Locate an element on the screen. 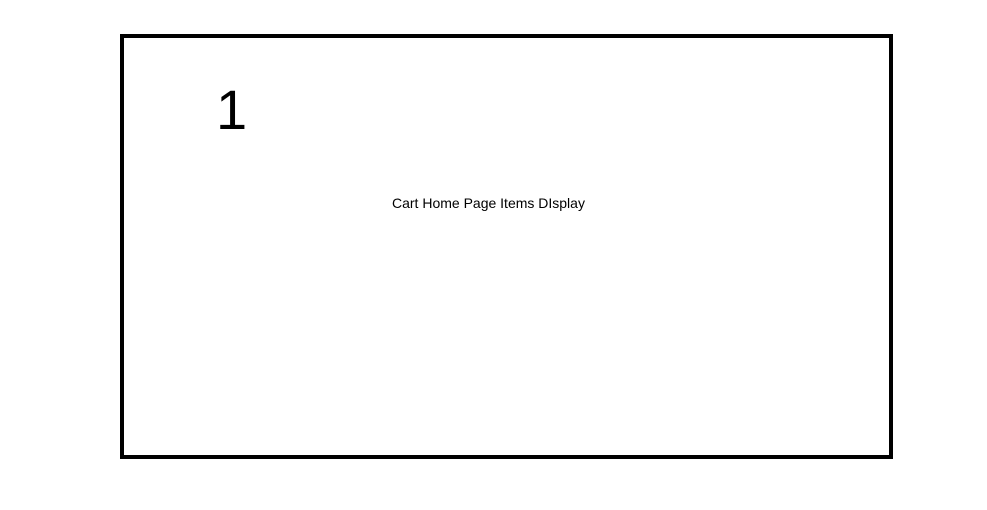  page-number: 1 is located at coordinates (232, 109).